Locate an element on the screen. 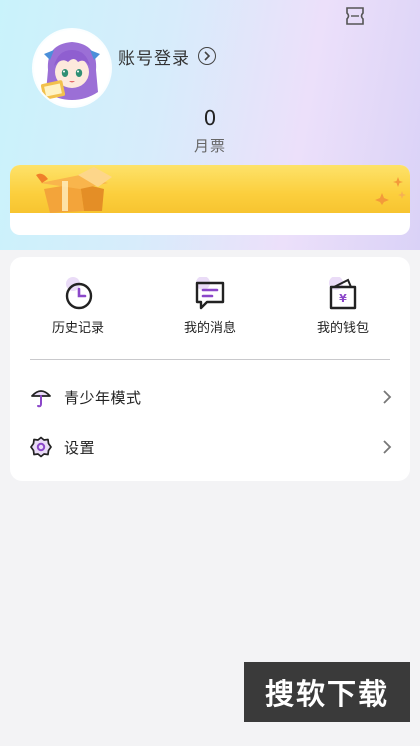  promo-banner is located at coordinates (210, 189).